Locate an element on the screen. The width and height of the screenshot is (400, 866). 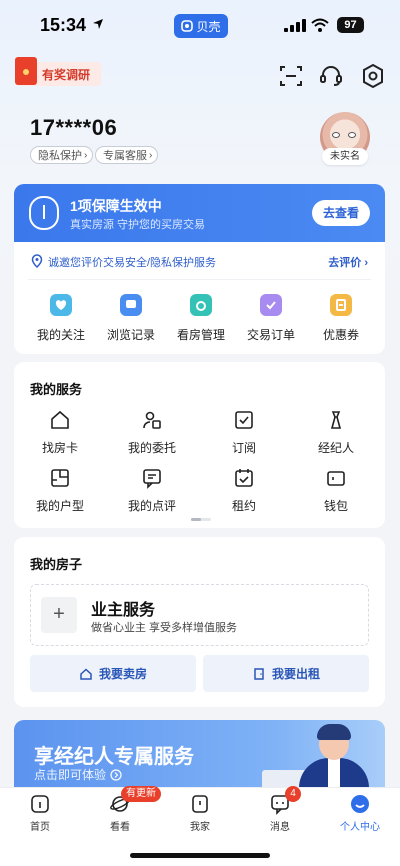
service-tag-label: 专属客服 is located at coordinates (125, 156).